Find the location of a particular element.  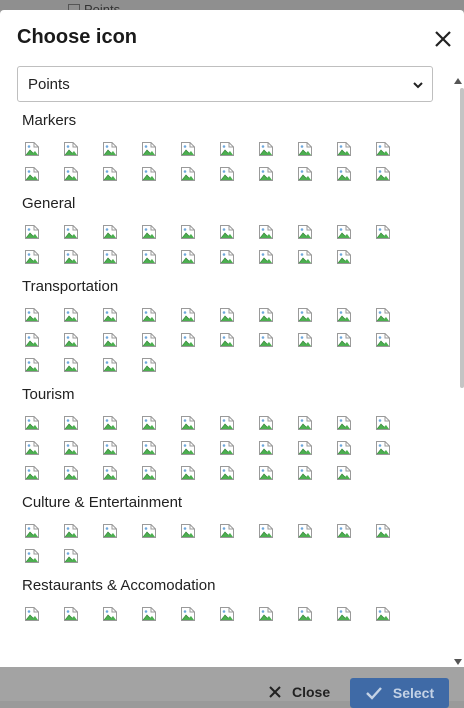

scroll-up-icon is located at coordinates (458, 78).